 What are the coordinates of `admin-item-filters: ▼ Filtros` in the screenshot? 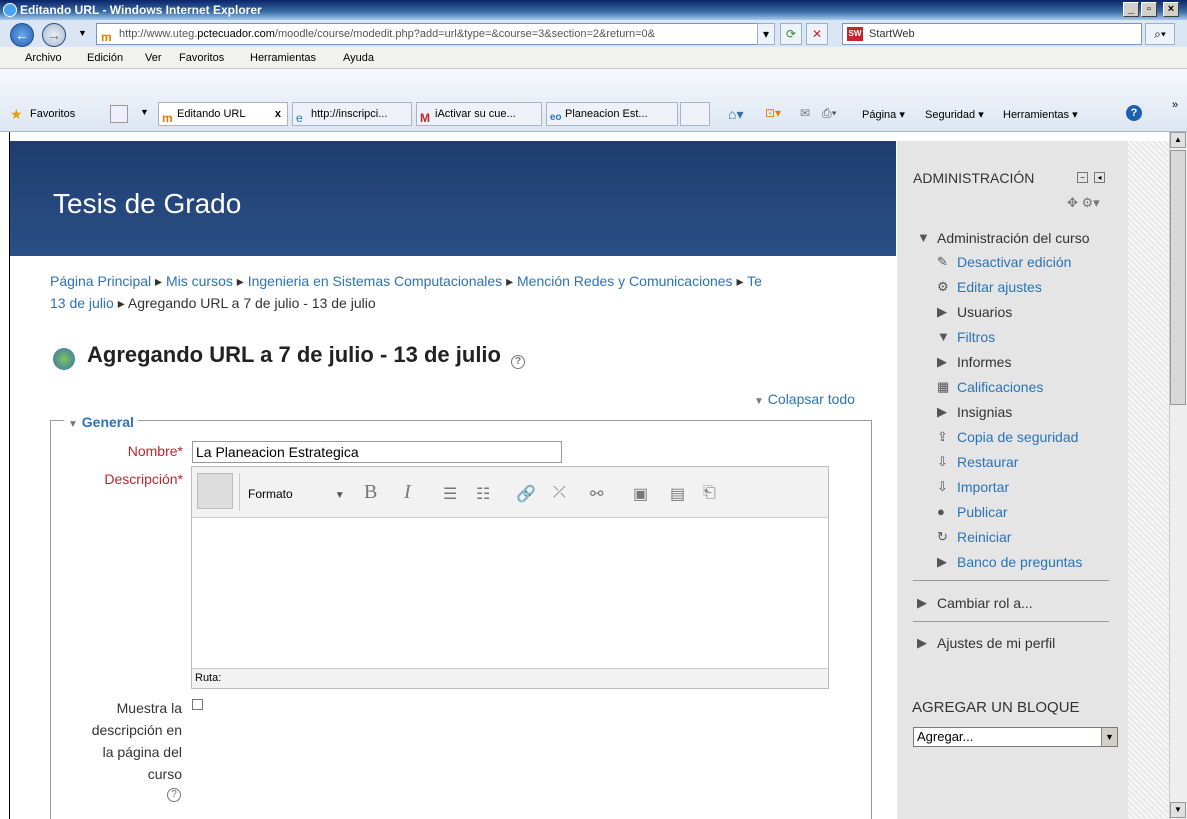 It's located at (966, 337).